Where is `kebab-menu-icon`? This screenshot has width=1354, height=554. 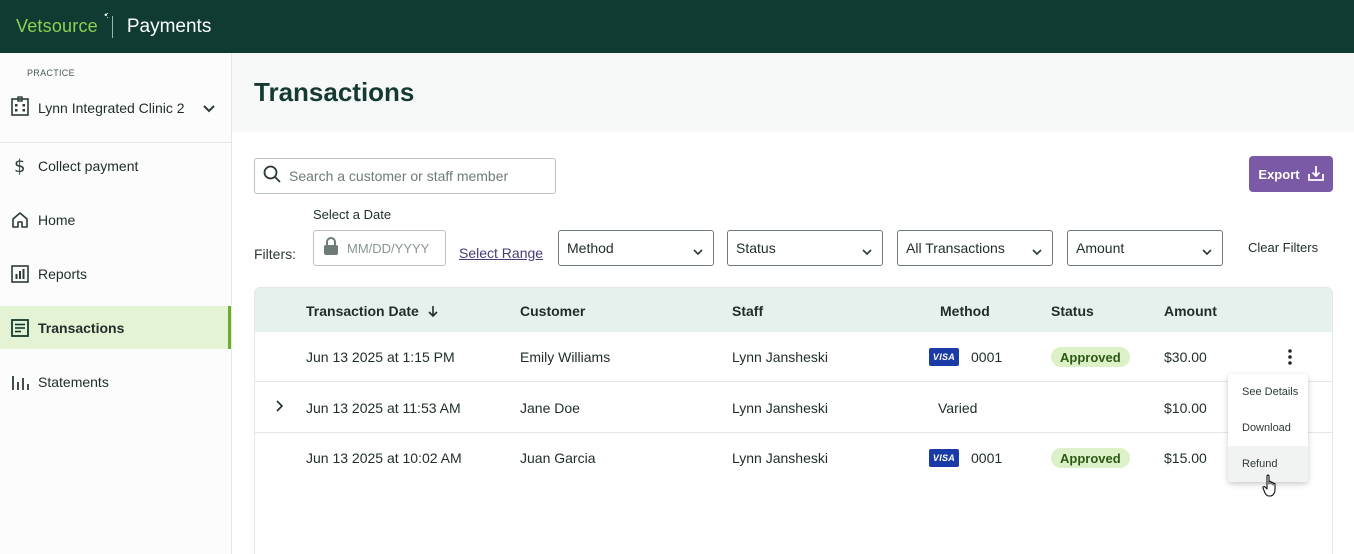 kebab-menu-icon is located at coordinates (1290, 358).